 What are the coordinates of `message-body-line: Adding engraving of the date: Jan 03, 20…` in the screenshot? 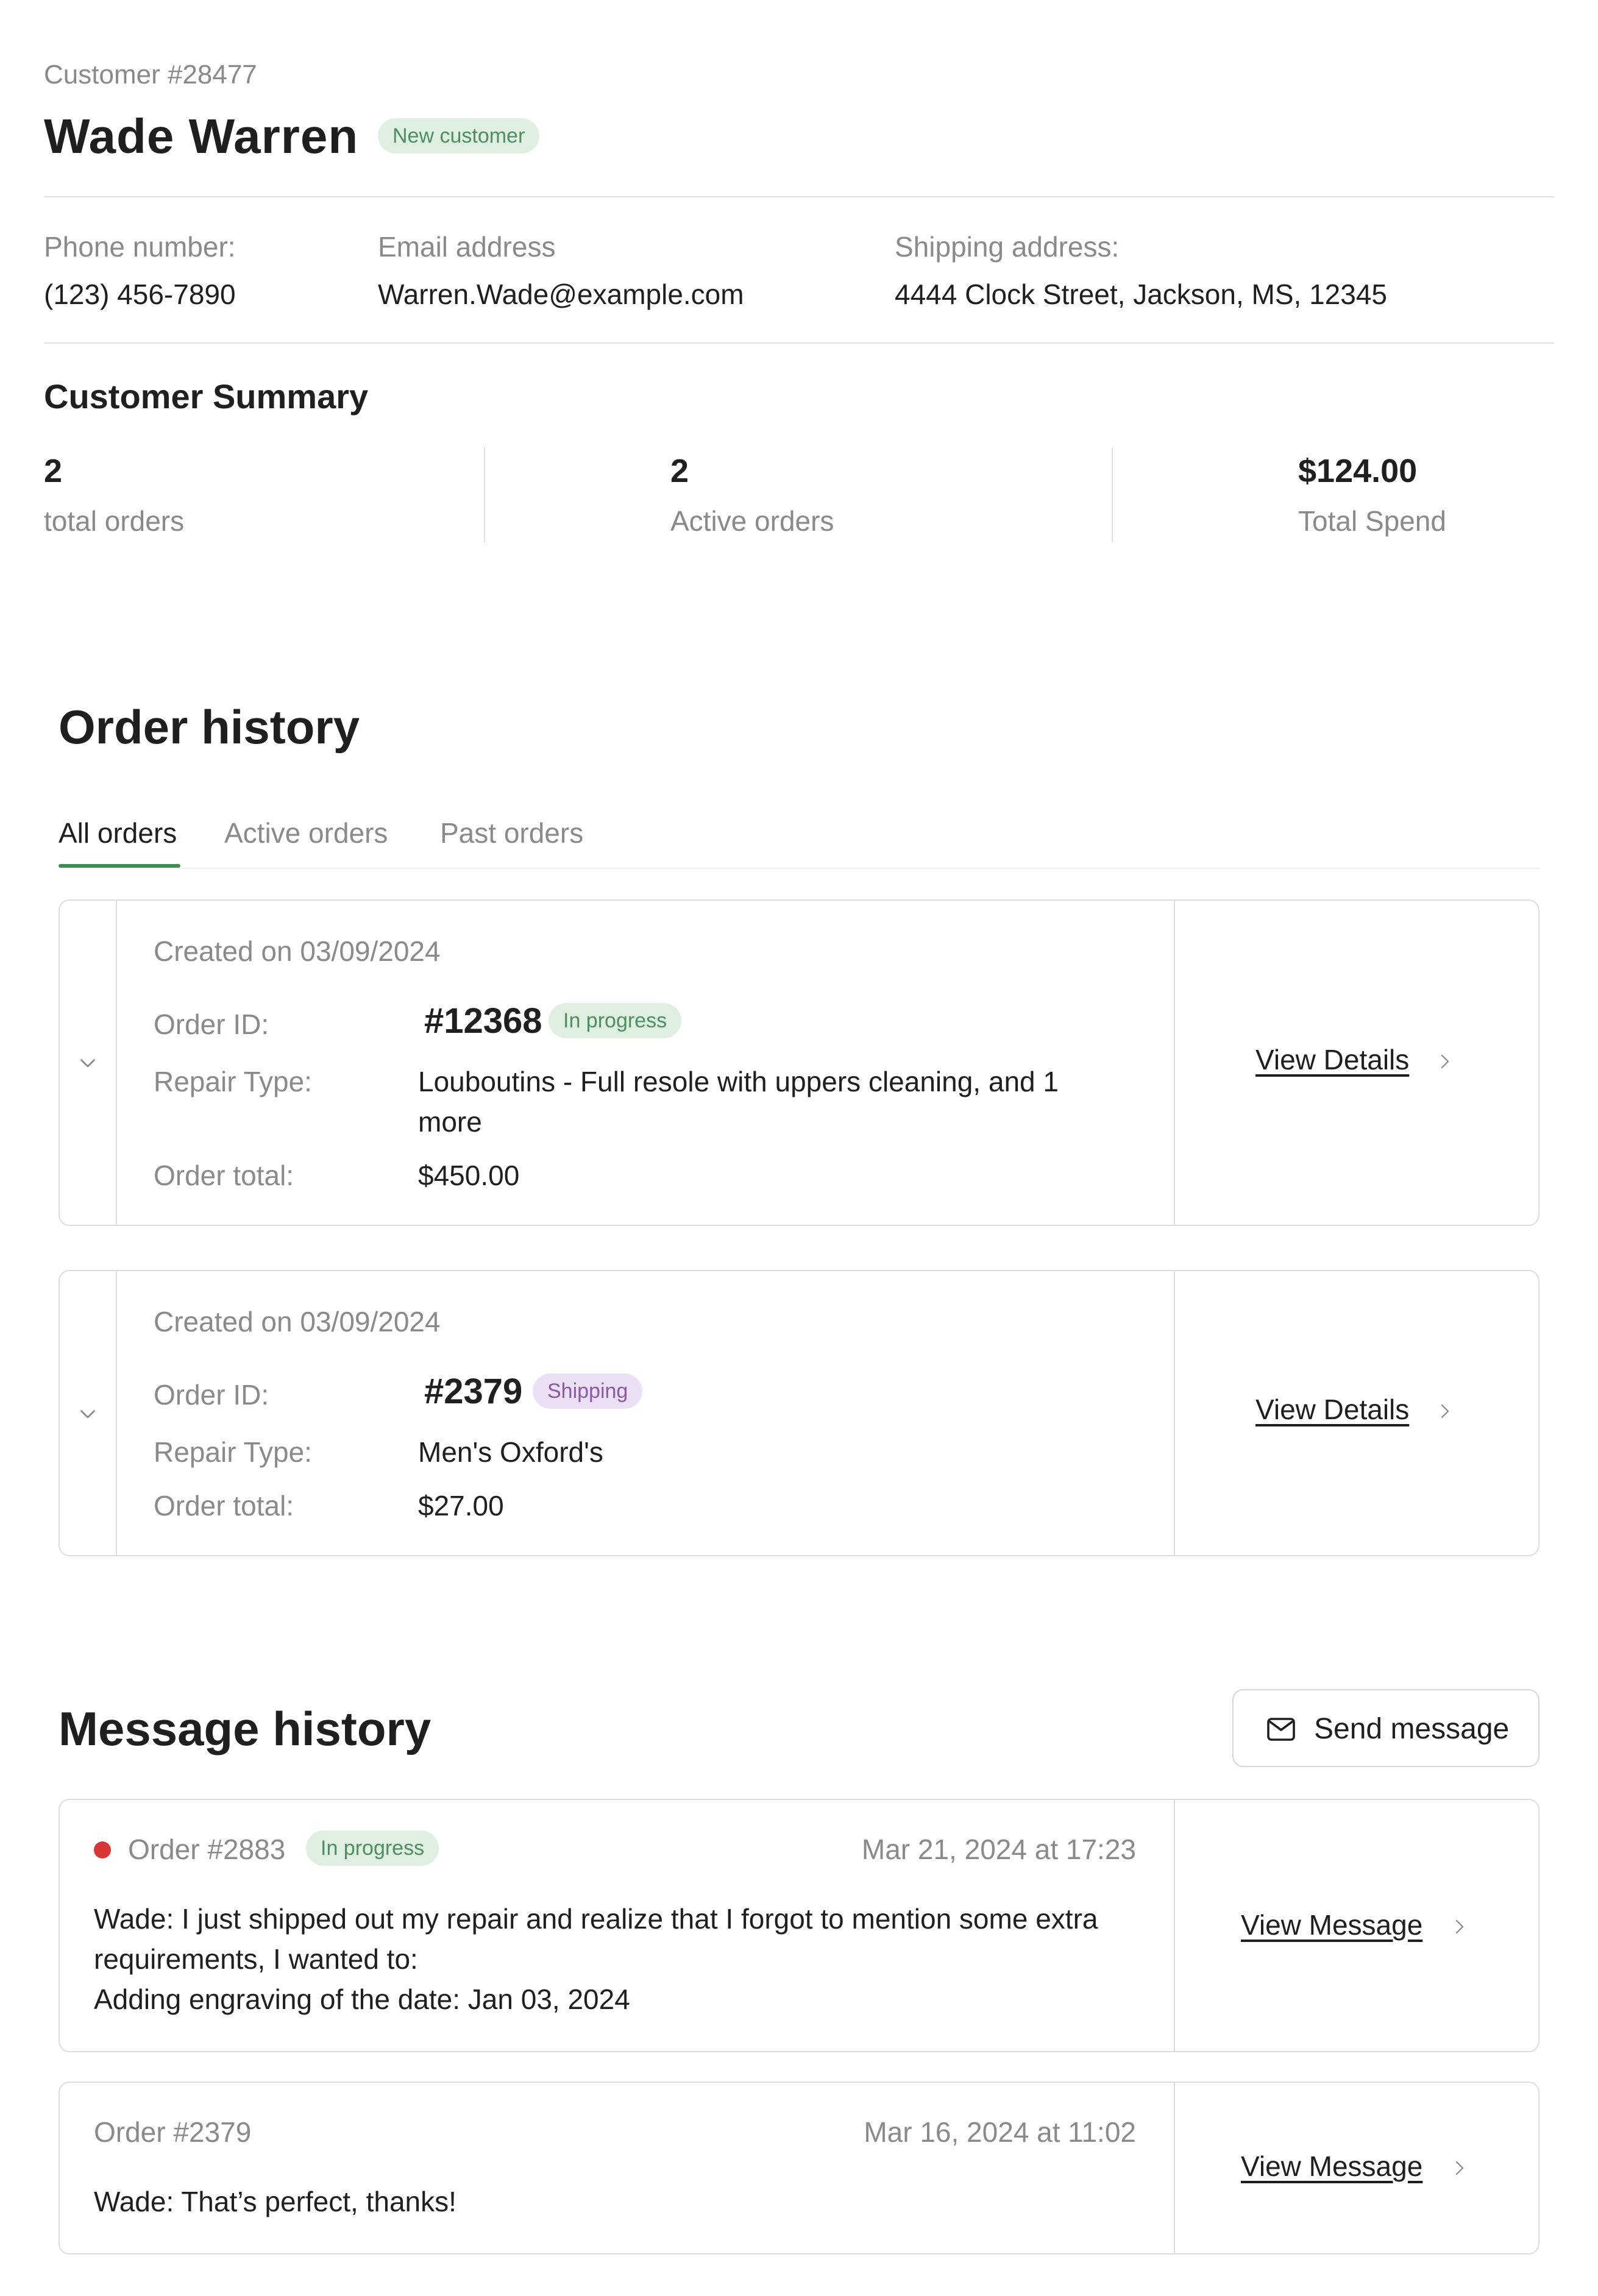 It's located at (362, 1999).